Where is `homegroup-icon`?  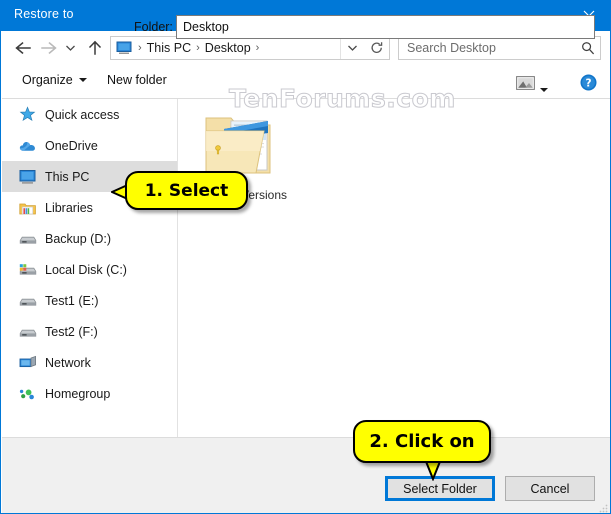
homegroup-icon is located at coordinates (30, 394).